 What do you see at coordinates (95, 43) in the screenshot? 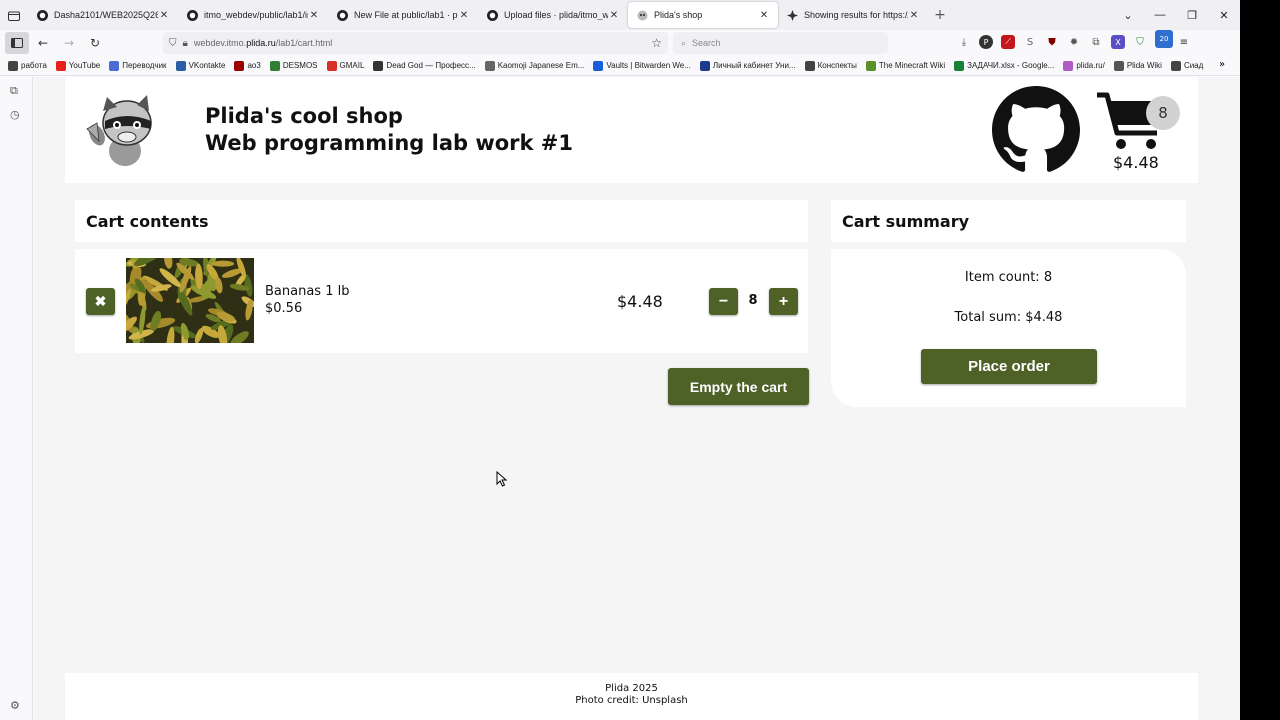
I see `reload-icon: ↻` at bounding box center [95, 43].